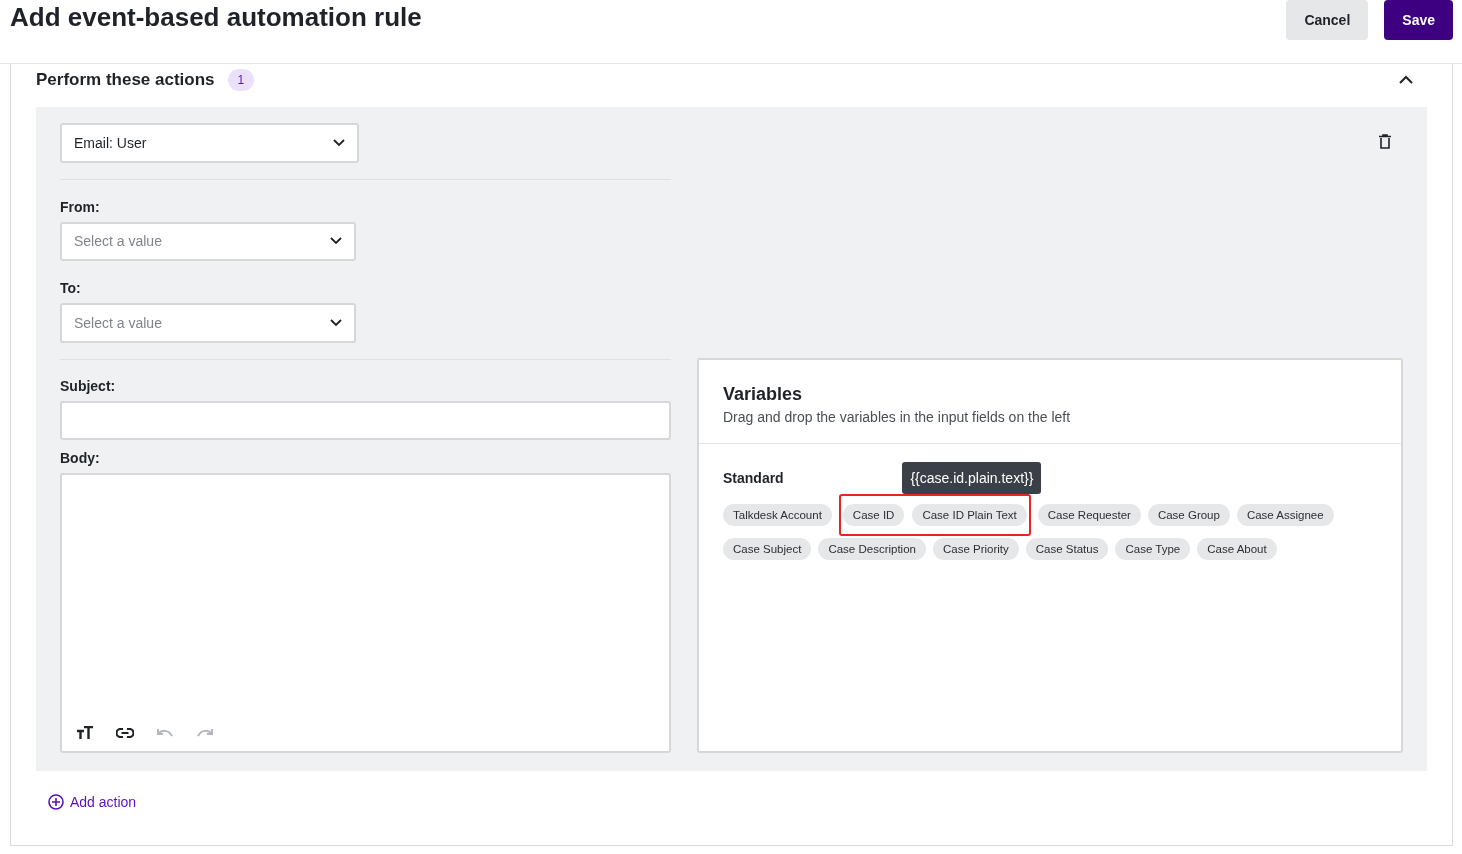 Image resolution: width=1462 pixels, height=854 pixels. What do you see at coordinates (241, 79) in the screenshot?
I see `count-badge: 1` at bounding box center [241, 79].